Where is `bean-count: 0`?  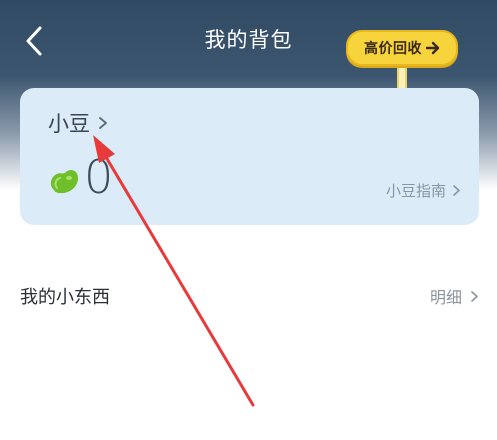
bean-count: 0 is located at coordinates (99, 177).